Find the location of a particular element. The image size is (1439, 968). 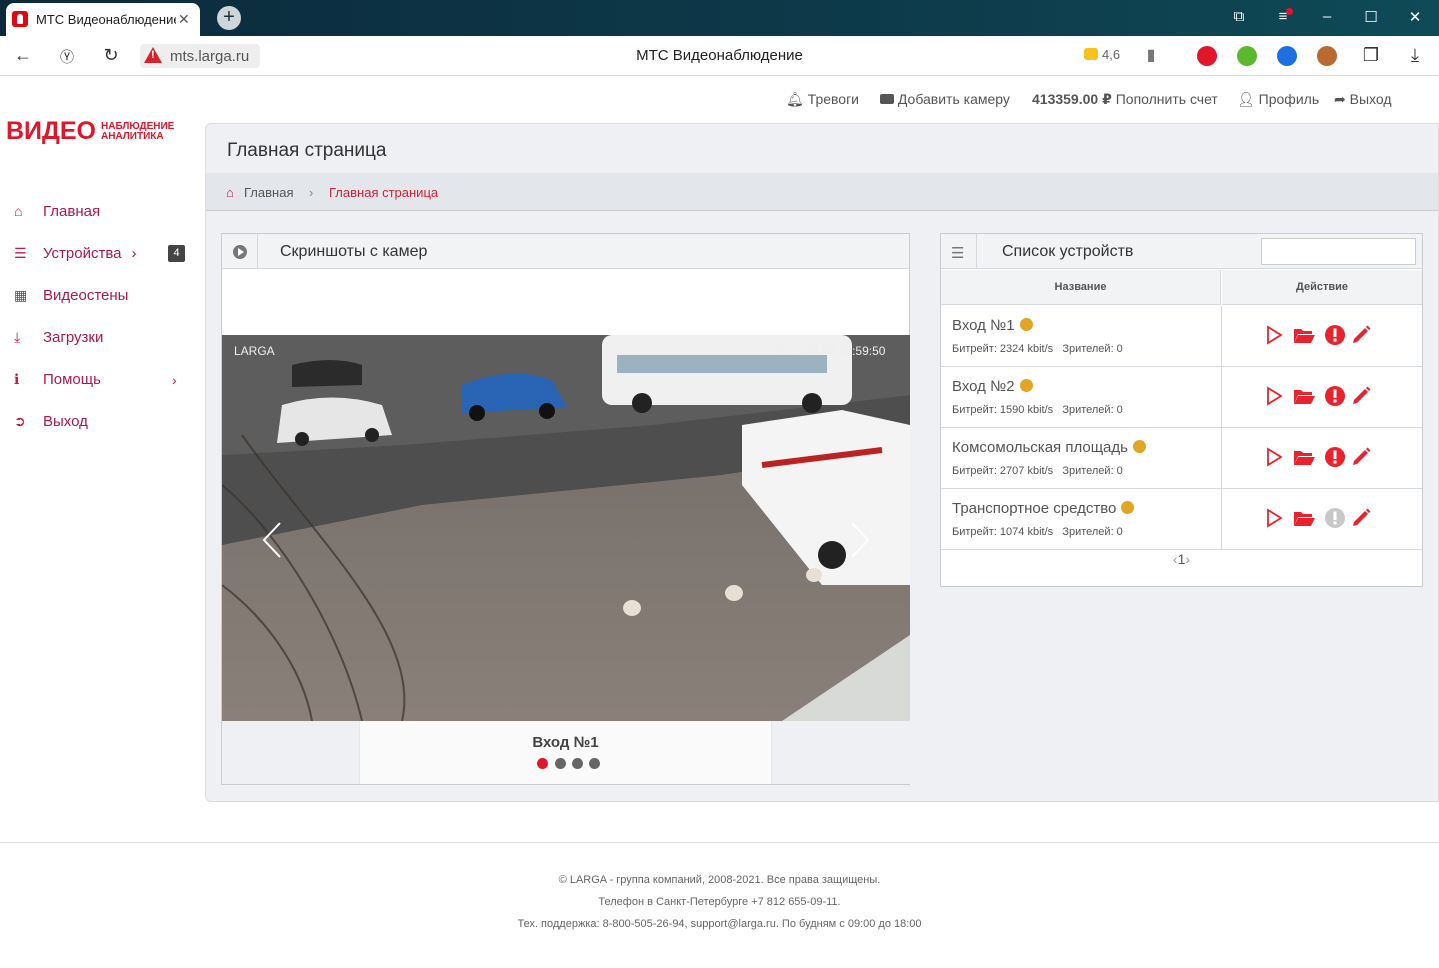

device-bitrate: Битрейт: 2324 kbit/s is located at coordinates (1003, 349).